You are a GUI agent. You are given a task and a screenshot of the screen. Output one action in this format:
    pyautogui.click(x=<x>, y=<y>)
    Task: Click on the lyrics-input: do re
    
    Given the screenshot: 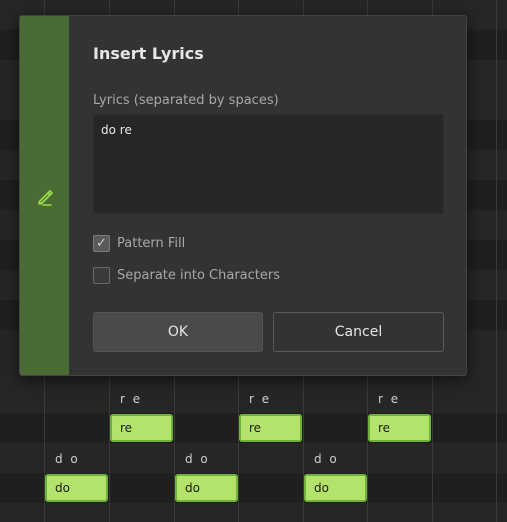 What is the action you would take?
    pyautogui.click(x=268, y=164)
    